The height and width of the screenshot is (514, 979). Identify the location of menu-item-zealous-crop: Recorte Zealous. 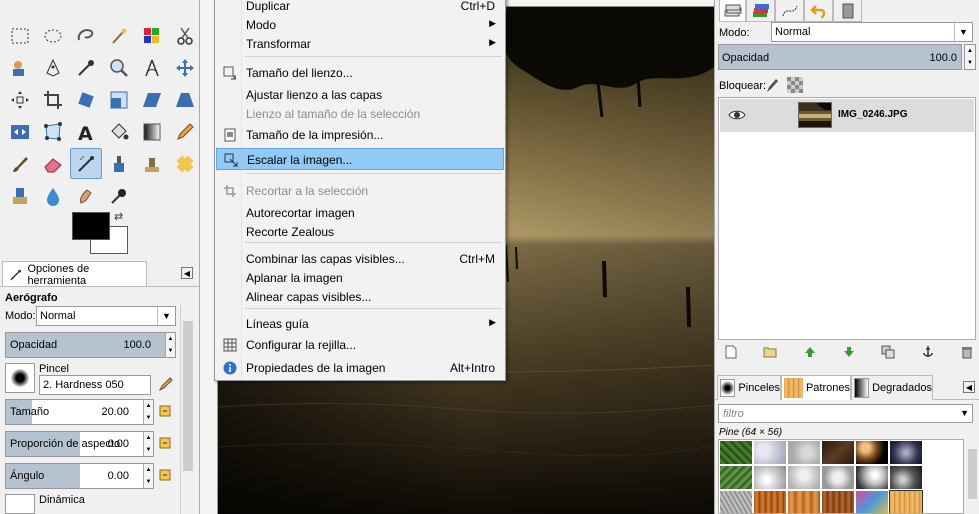
(360, 232).